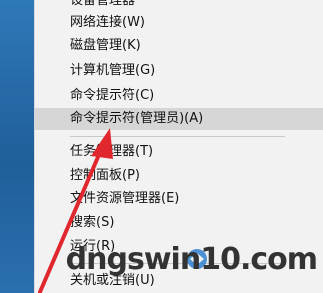  I want to click on desktop-background, so click(17, 146).